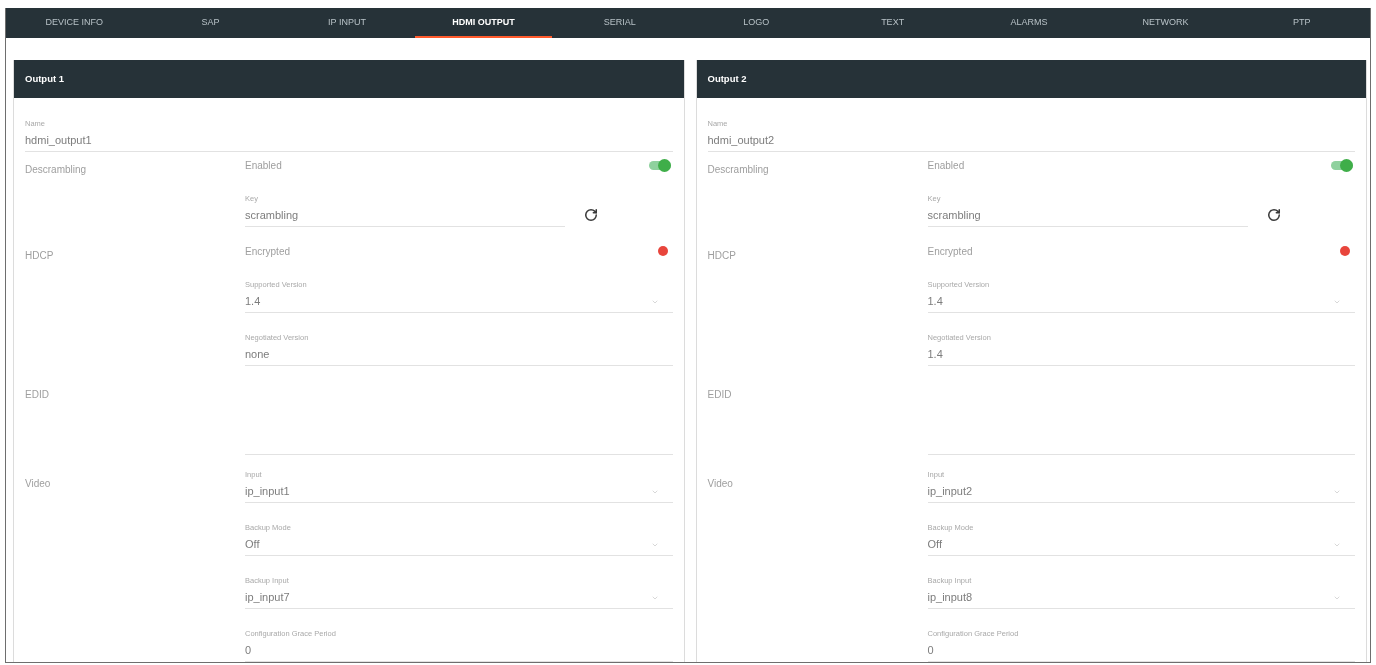  I want to click on tab: IP INPUT, so click(347, 23).